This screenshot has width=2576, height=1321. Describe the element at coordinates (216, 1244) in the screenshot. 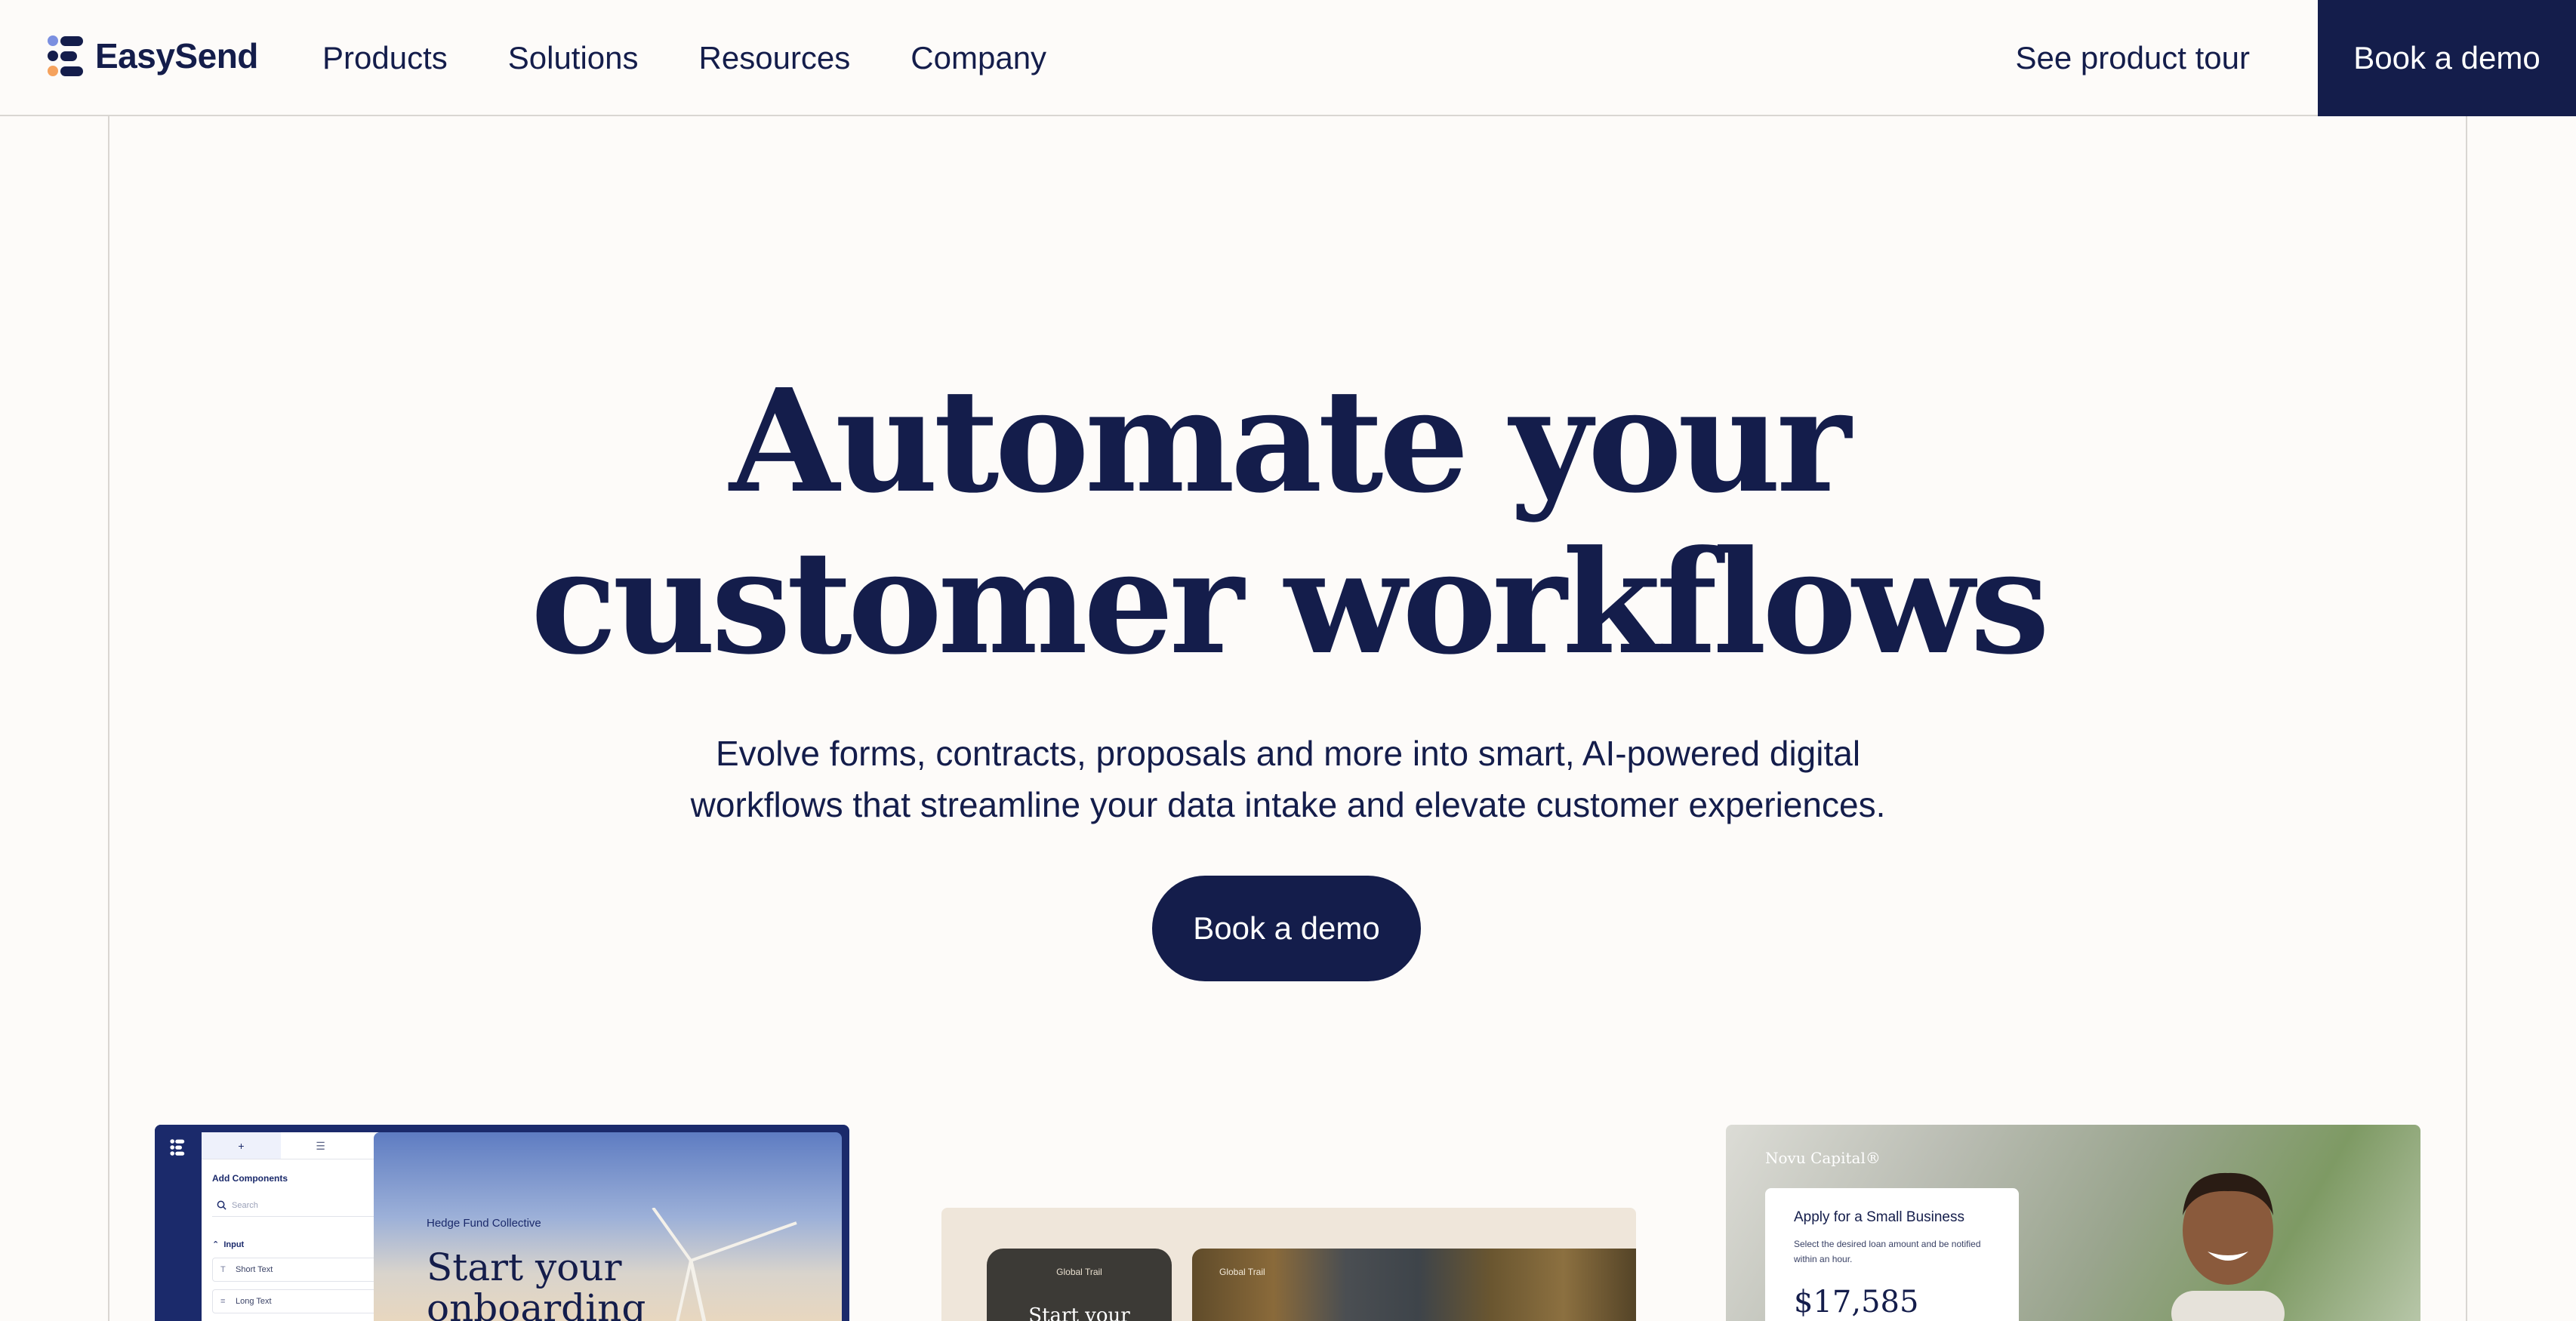

I see `chevron-up-icon: ⌃` at that location.